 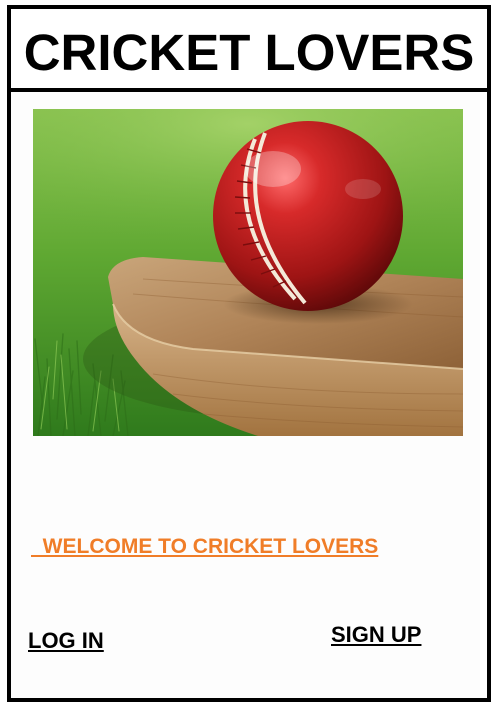 What do you see at coordinates (376, 635) in the screenshot?
I see `signup-link: SIGN UP` at bounding box center [376, 635].